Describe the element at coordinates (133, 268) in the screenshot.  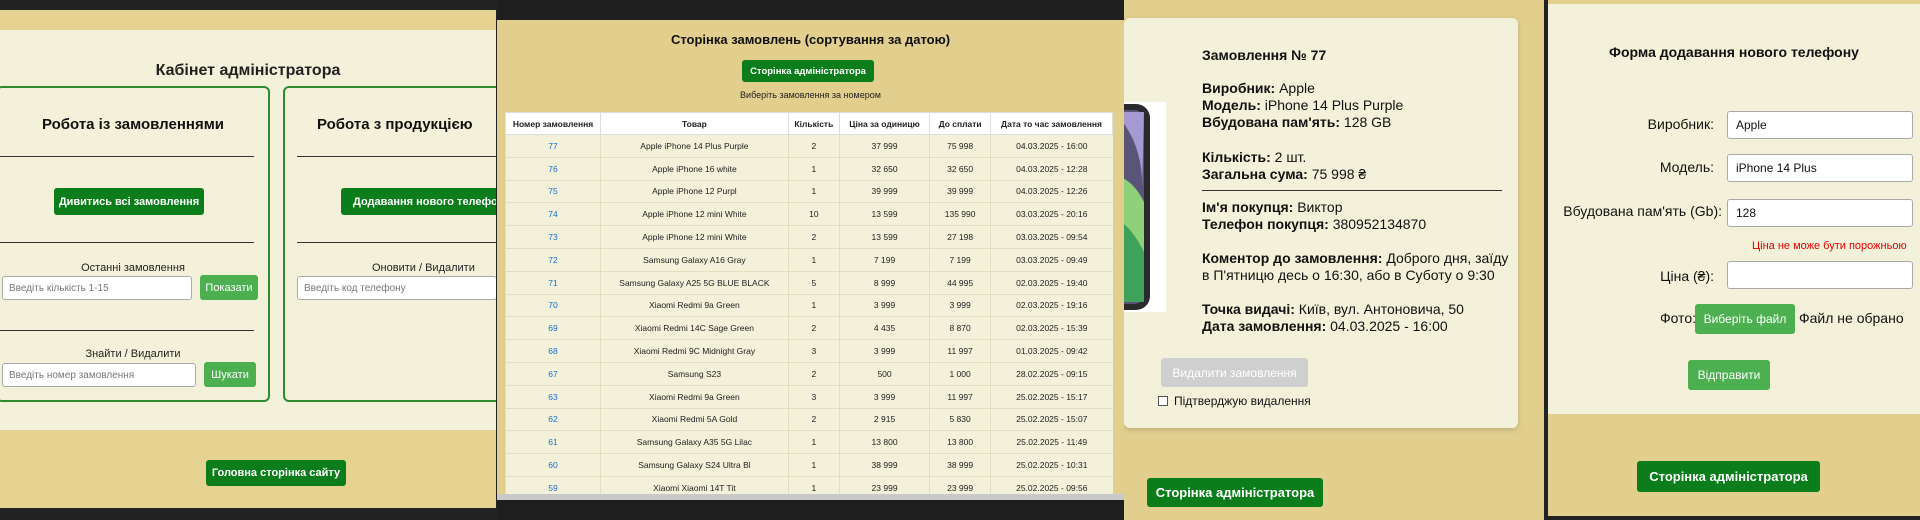
I see `recent-orders-label: Останні замовлення` at that location.